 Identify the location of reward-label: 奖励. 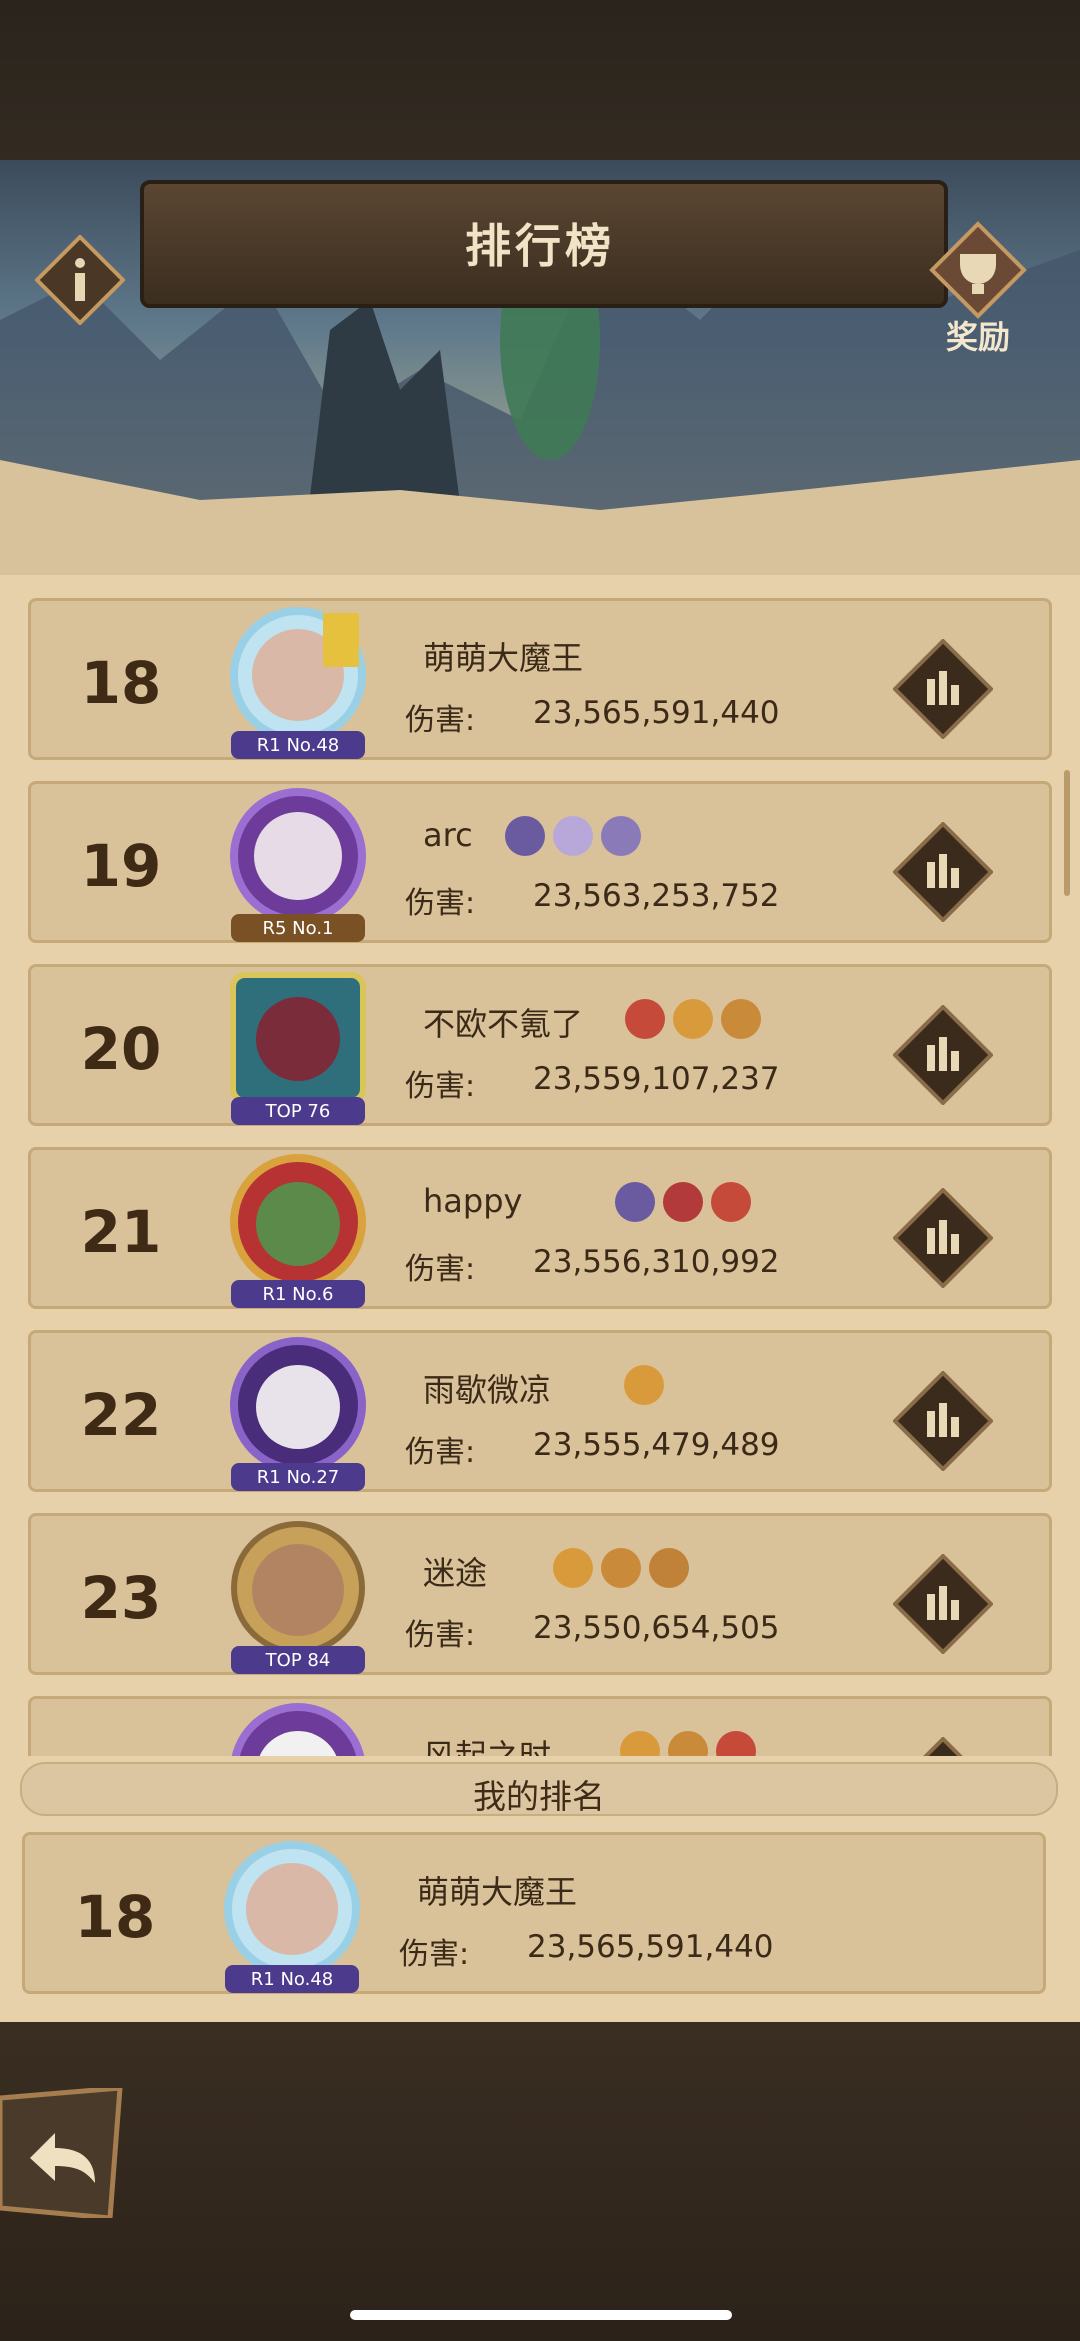
(977, 337).